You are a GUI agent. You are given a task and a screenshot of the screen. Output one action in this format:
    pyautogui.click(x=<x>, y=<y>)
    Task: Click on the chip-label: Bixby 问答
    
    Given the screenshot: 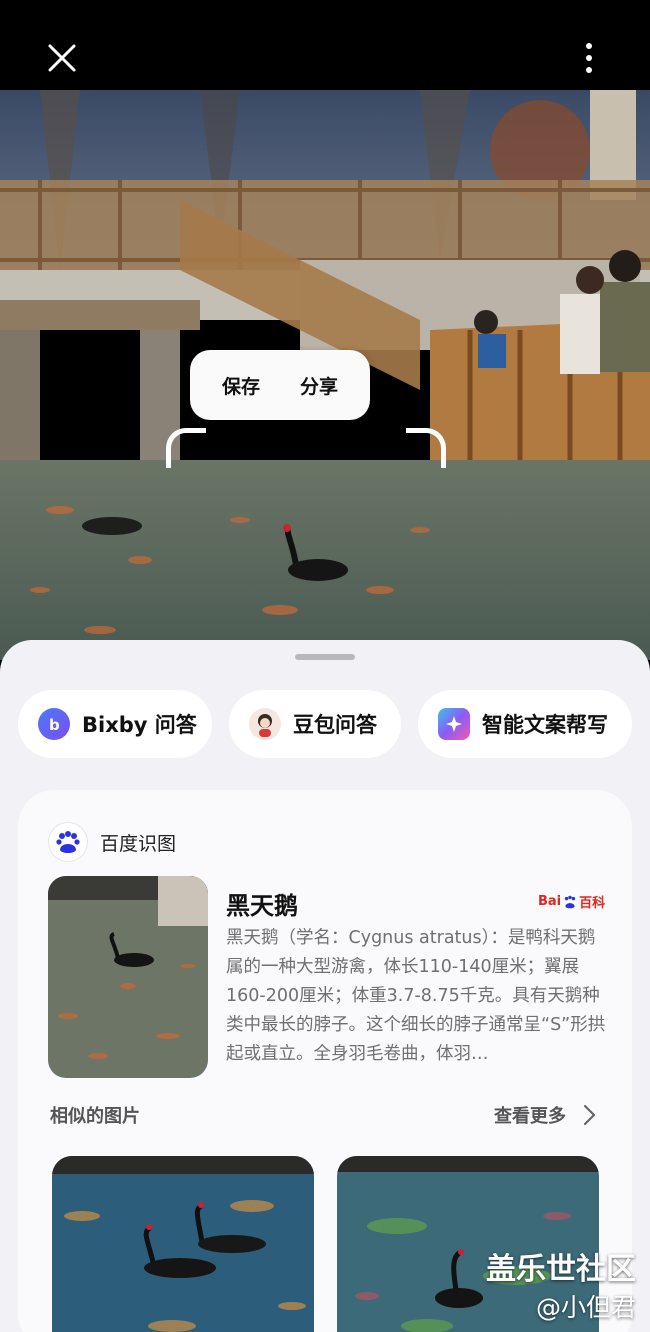 What is the action you would take?
    pyautogui.click(x=139, y=725)
    